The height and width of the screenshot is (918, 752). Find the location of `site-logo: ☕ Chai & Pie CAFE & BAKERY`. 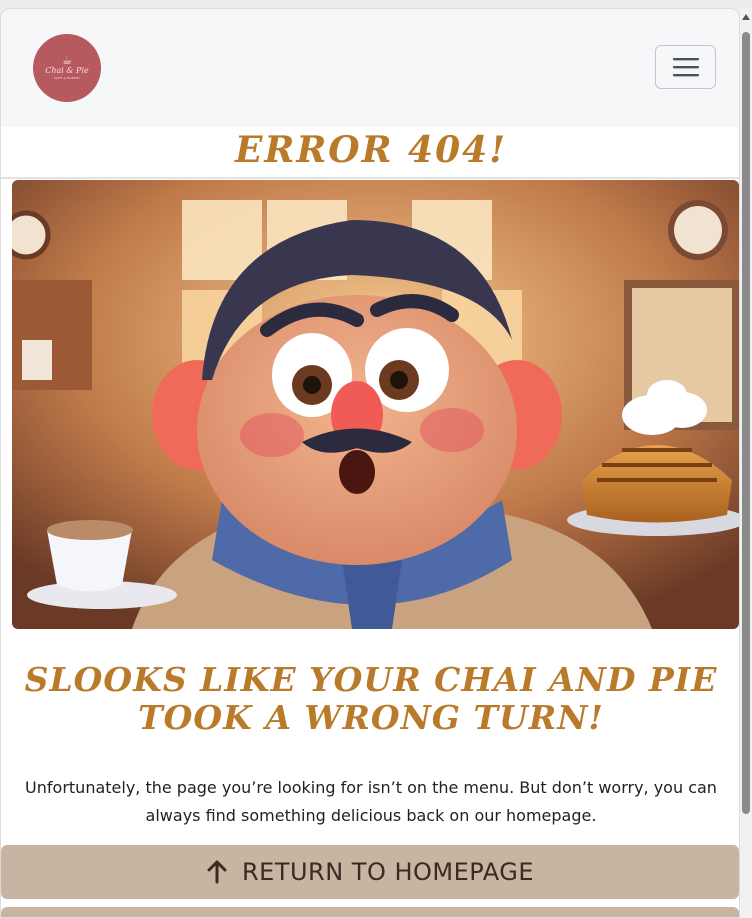

site-logo: ☕ Chai & Pie CAFE & BAKERY is located at coordinates (67, 68).